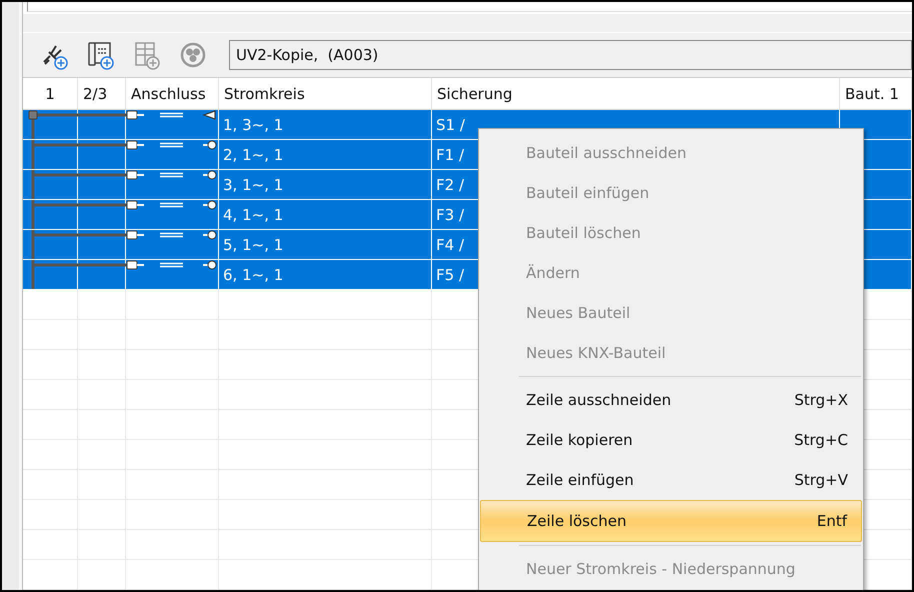 Image resolution: width=914 pixels, height=592 pixels. Describe the element at coordinates (50, 93) in the screenshot. I see `column-header: 1` at that location.